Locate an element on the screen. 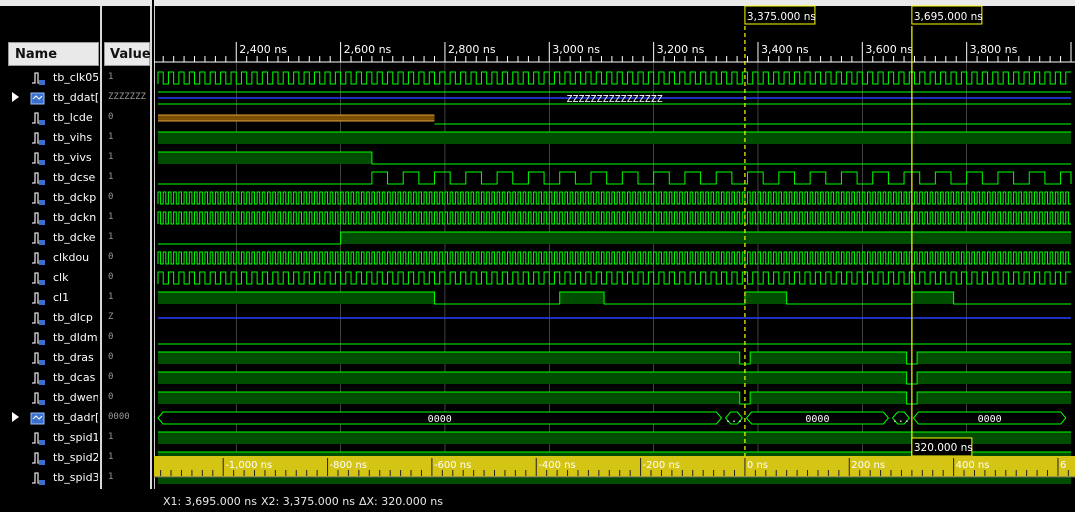 This screenshot has width=1075, height=512. signal-row: tb_dwen 0 is located at coordinates (76, 398).